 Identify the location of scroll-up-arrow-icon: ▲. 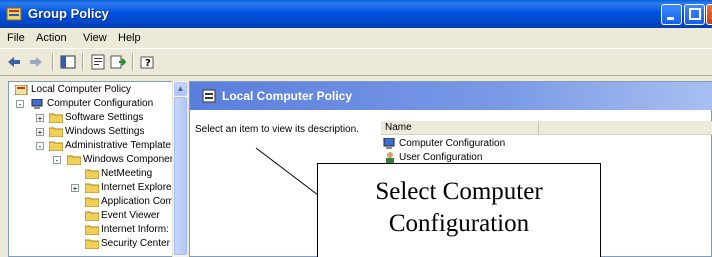
(180, 89).